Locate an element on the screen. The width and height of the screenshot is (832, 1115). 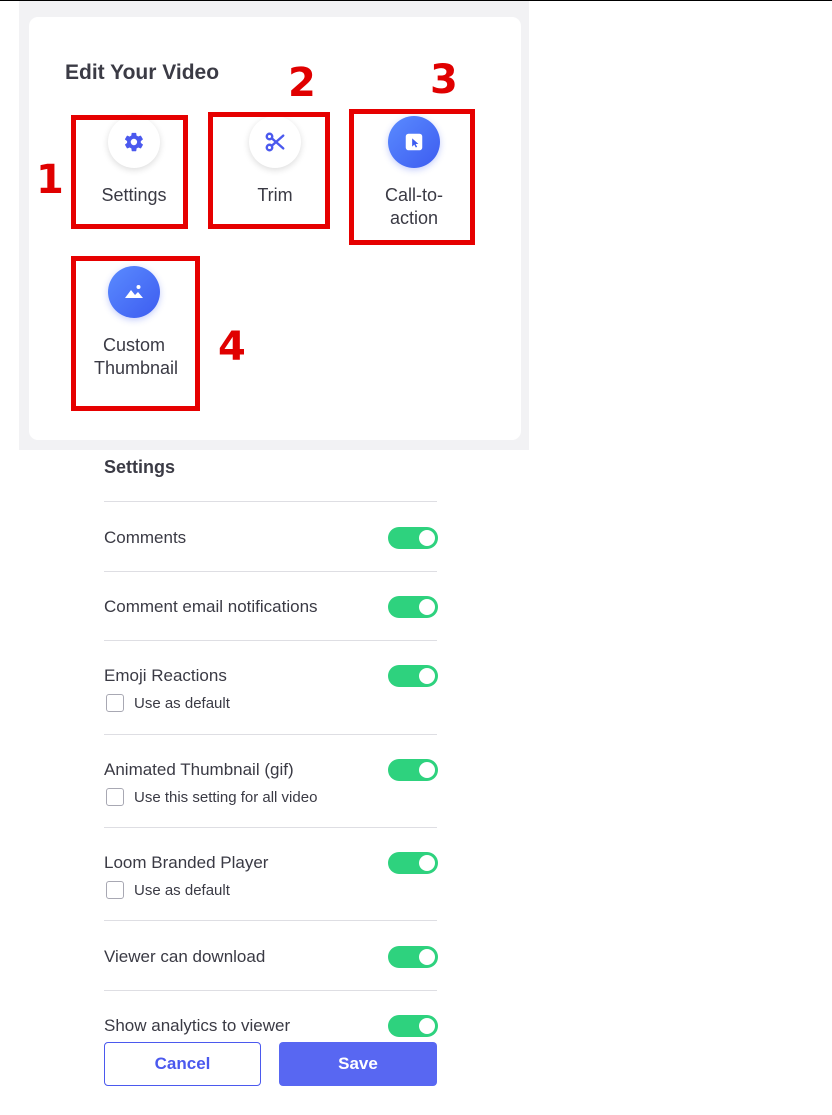
loom-branded-player-default-option: Use as default is located at coordinates (168, 890).